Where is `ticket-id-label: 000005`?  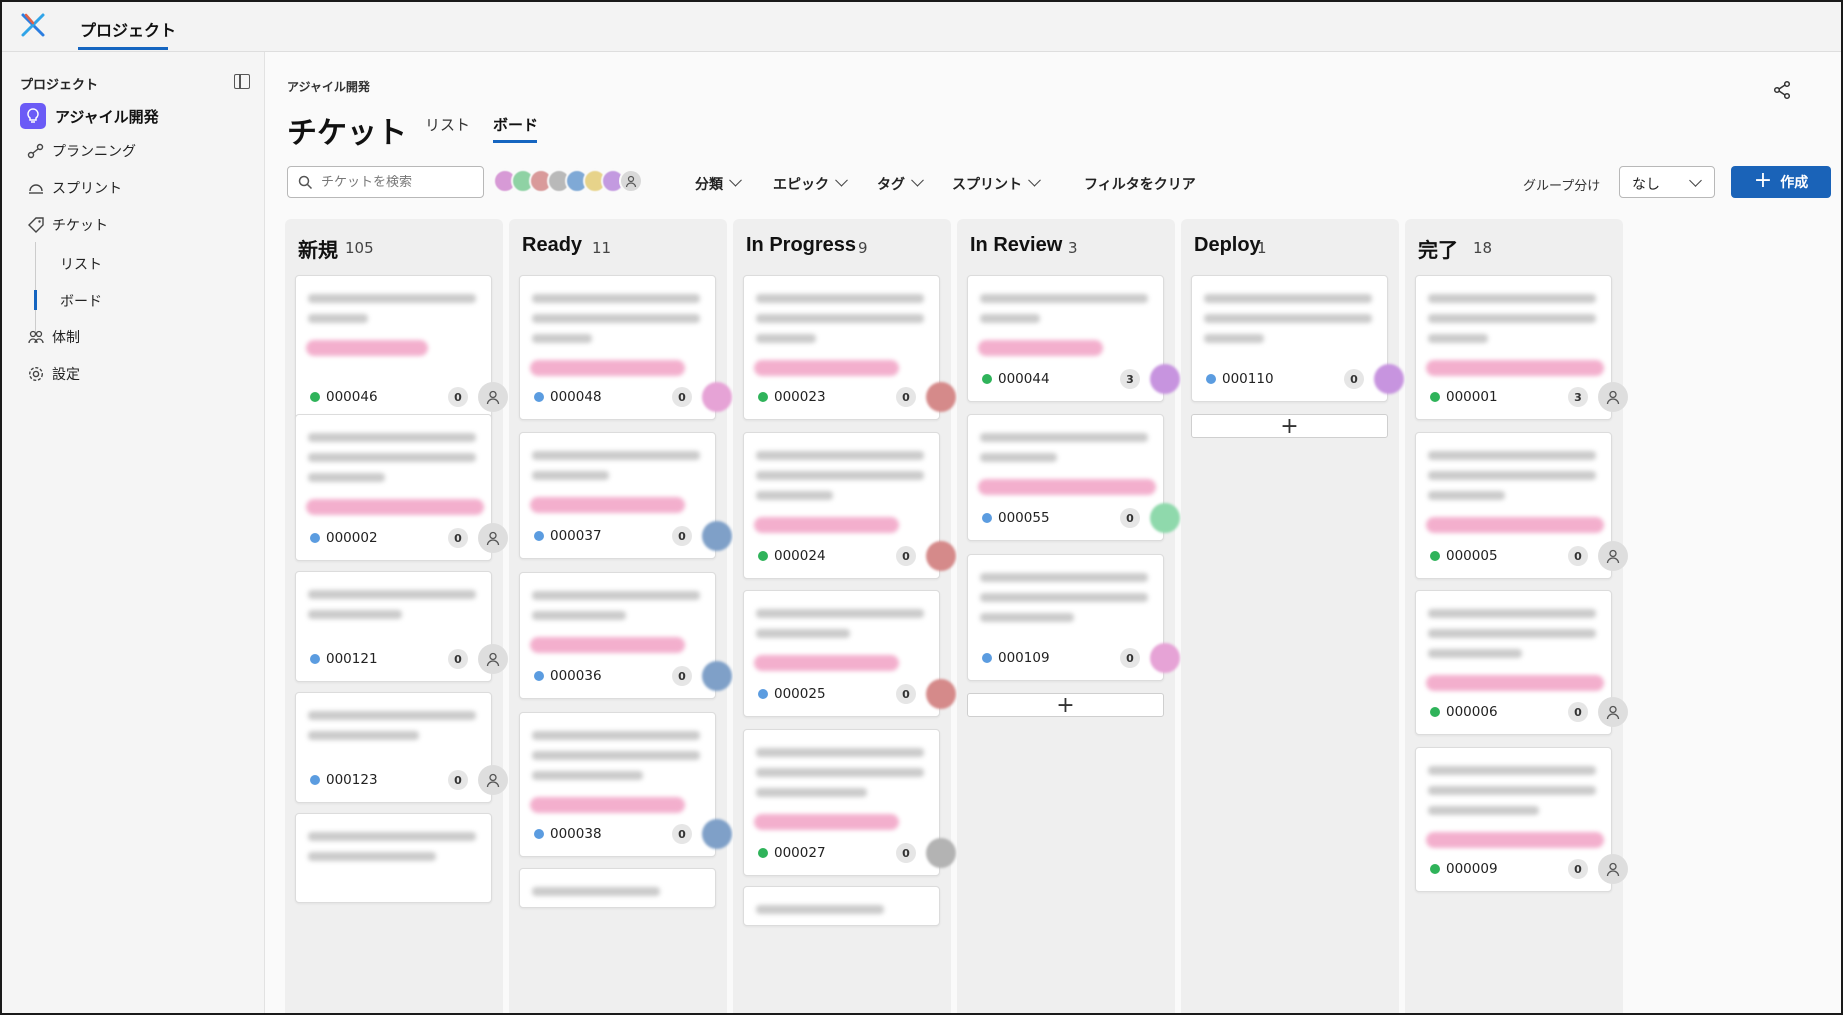
ticket-id-label: 000005 is located at coordinates (1472, 556).